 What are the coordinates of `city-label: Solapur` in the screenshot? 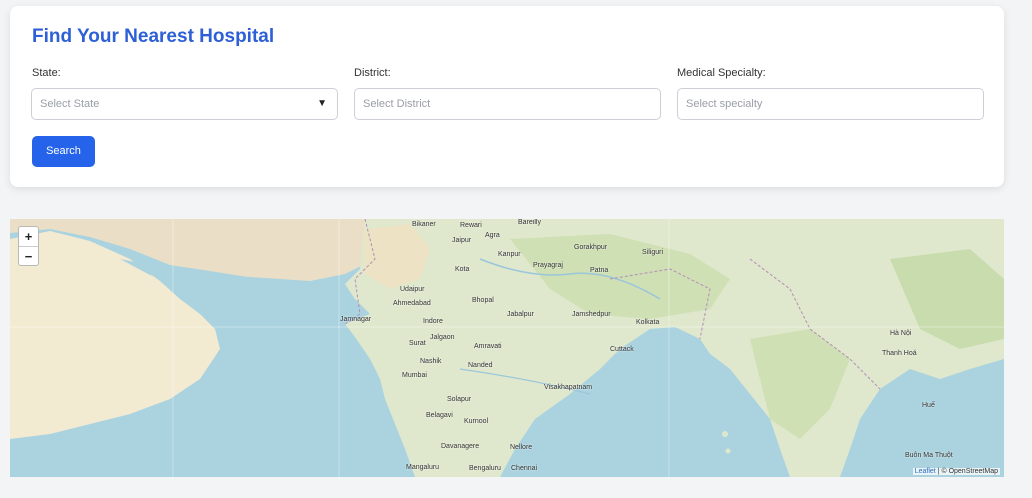 It's located at (459, 399).